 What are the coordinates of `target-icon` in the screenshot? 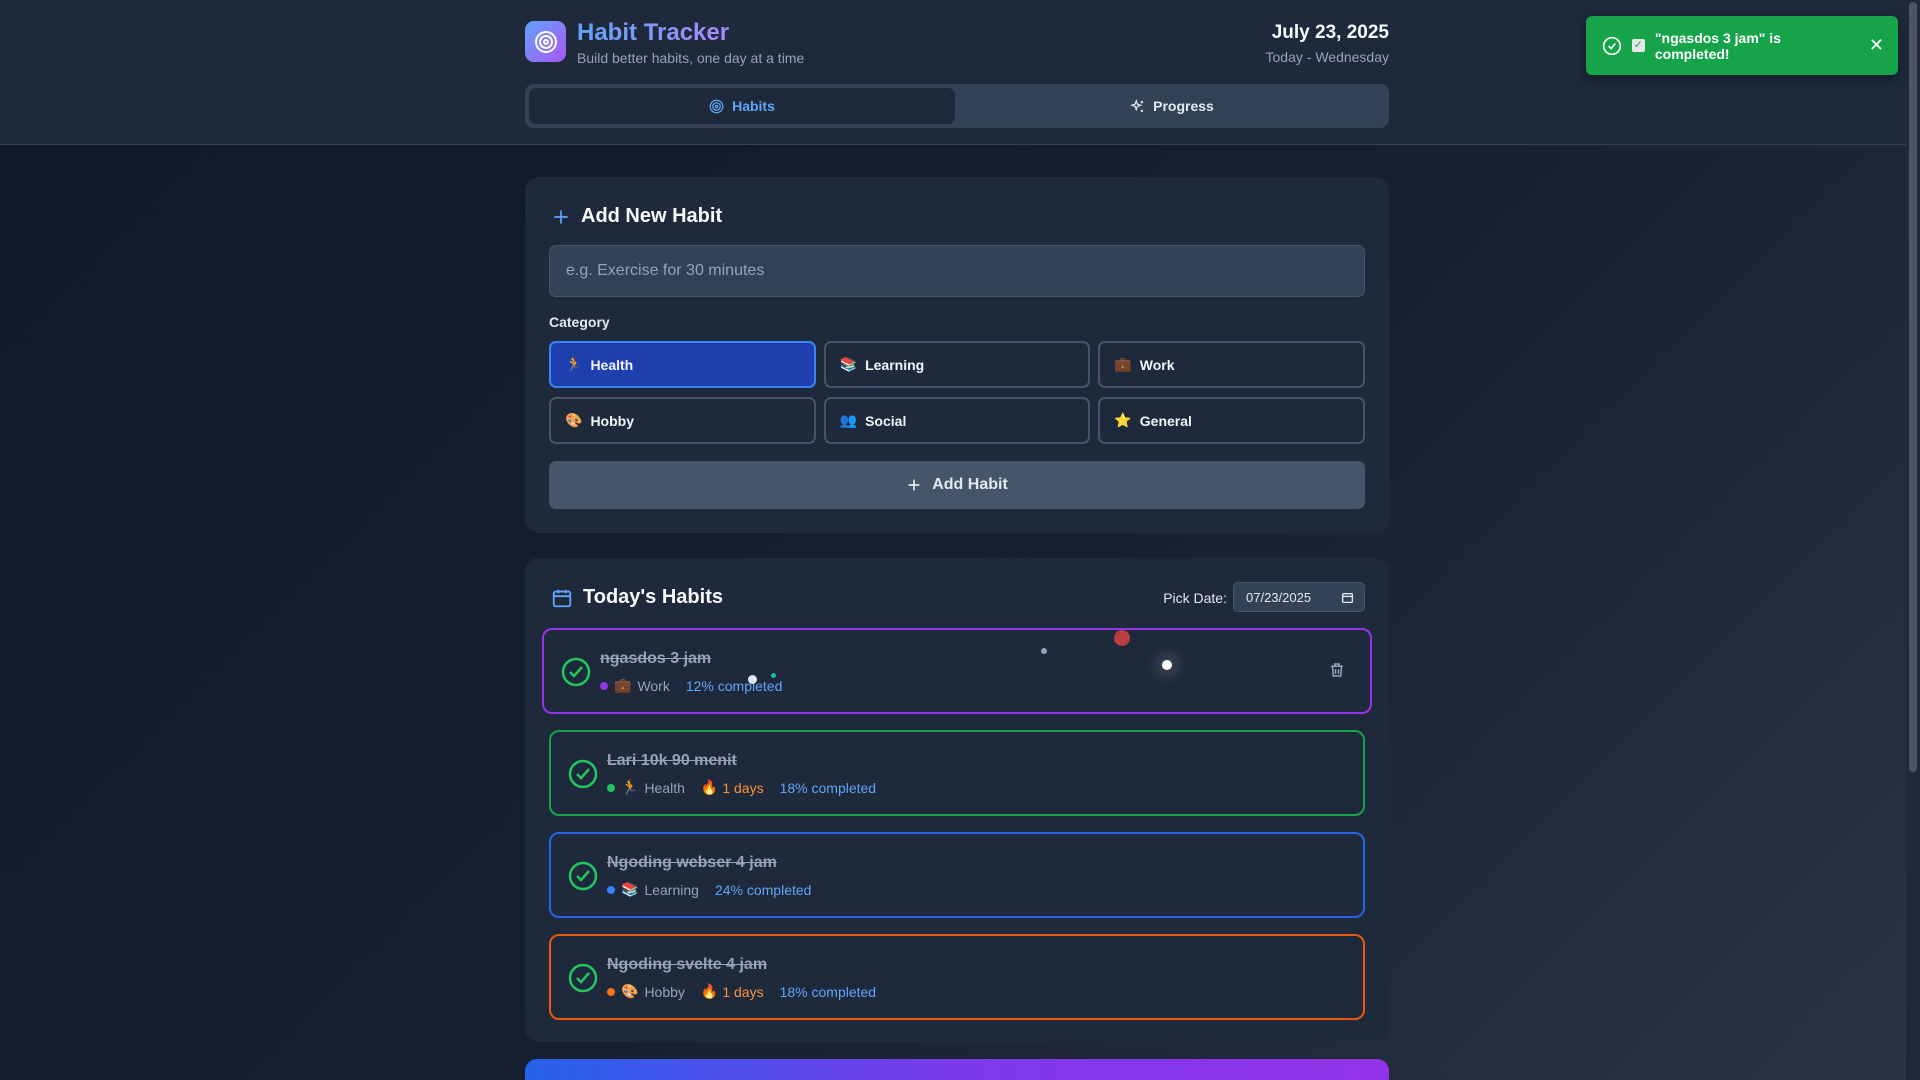 It's located at (716, 106).